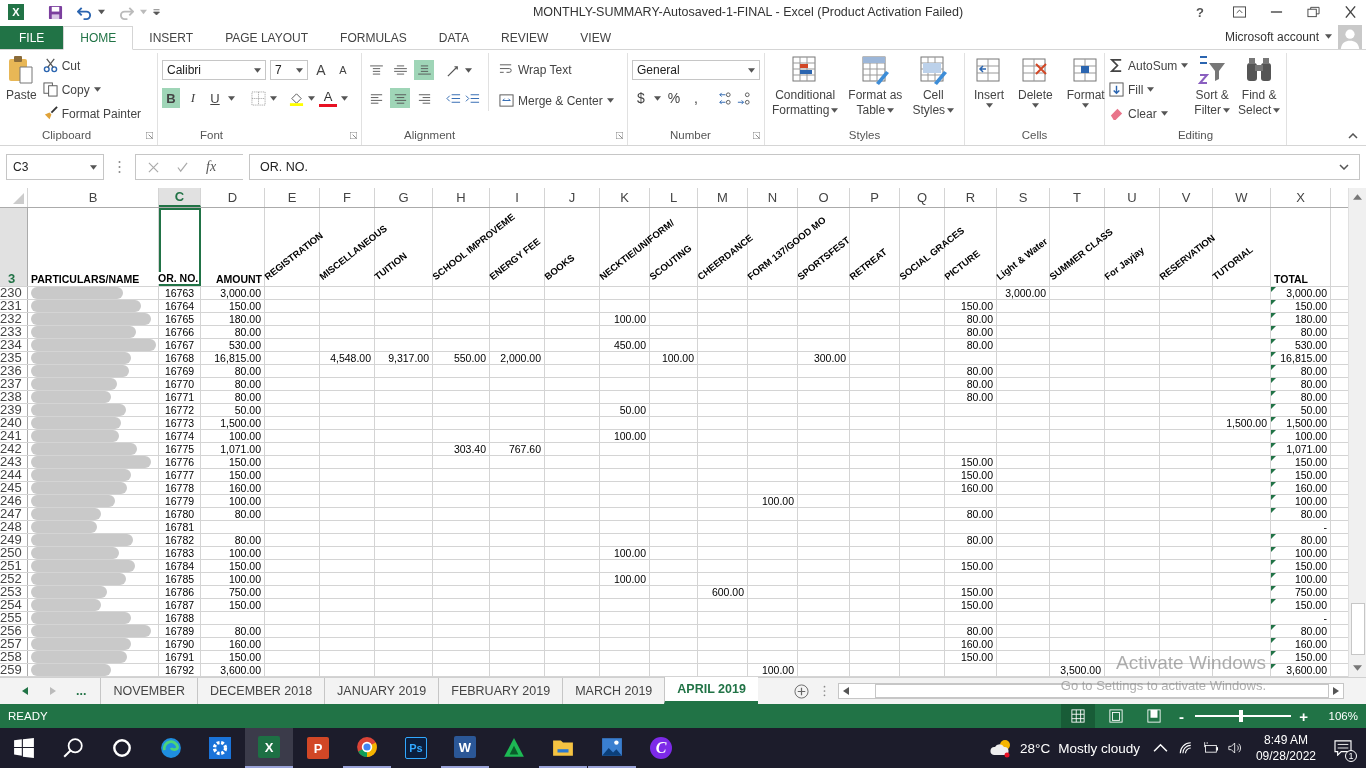  What do you see at coordinates (1313, 12) in the screenshot?
I see `restore-icon` at bounding box center [1313, 12].